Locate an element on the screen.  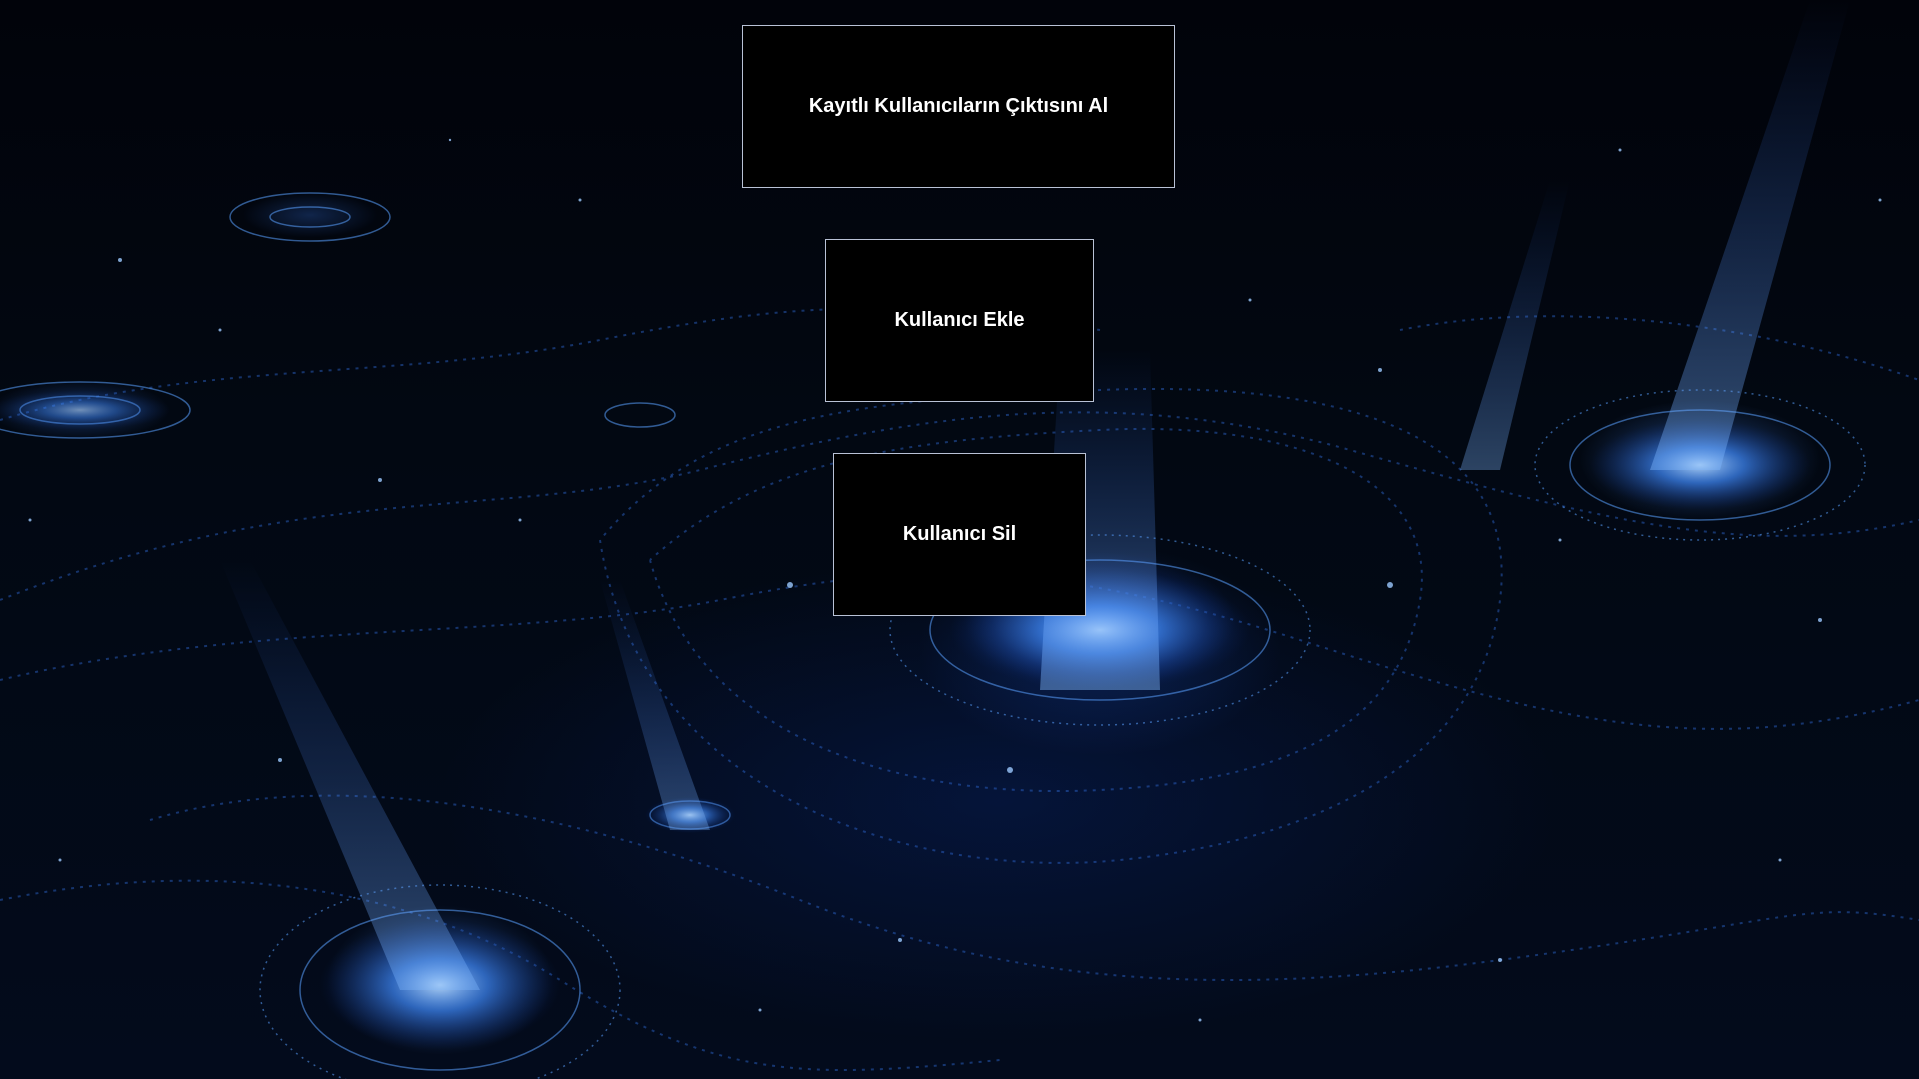
add-user-button: Kullanıcı Ekle is located at coordinates (959, 320).